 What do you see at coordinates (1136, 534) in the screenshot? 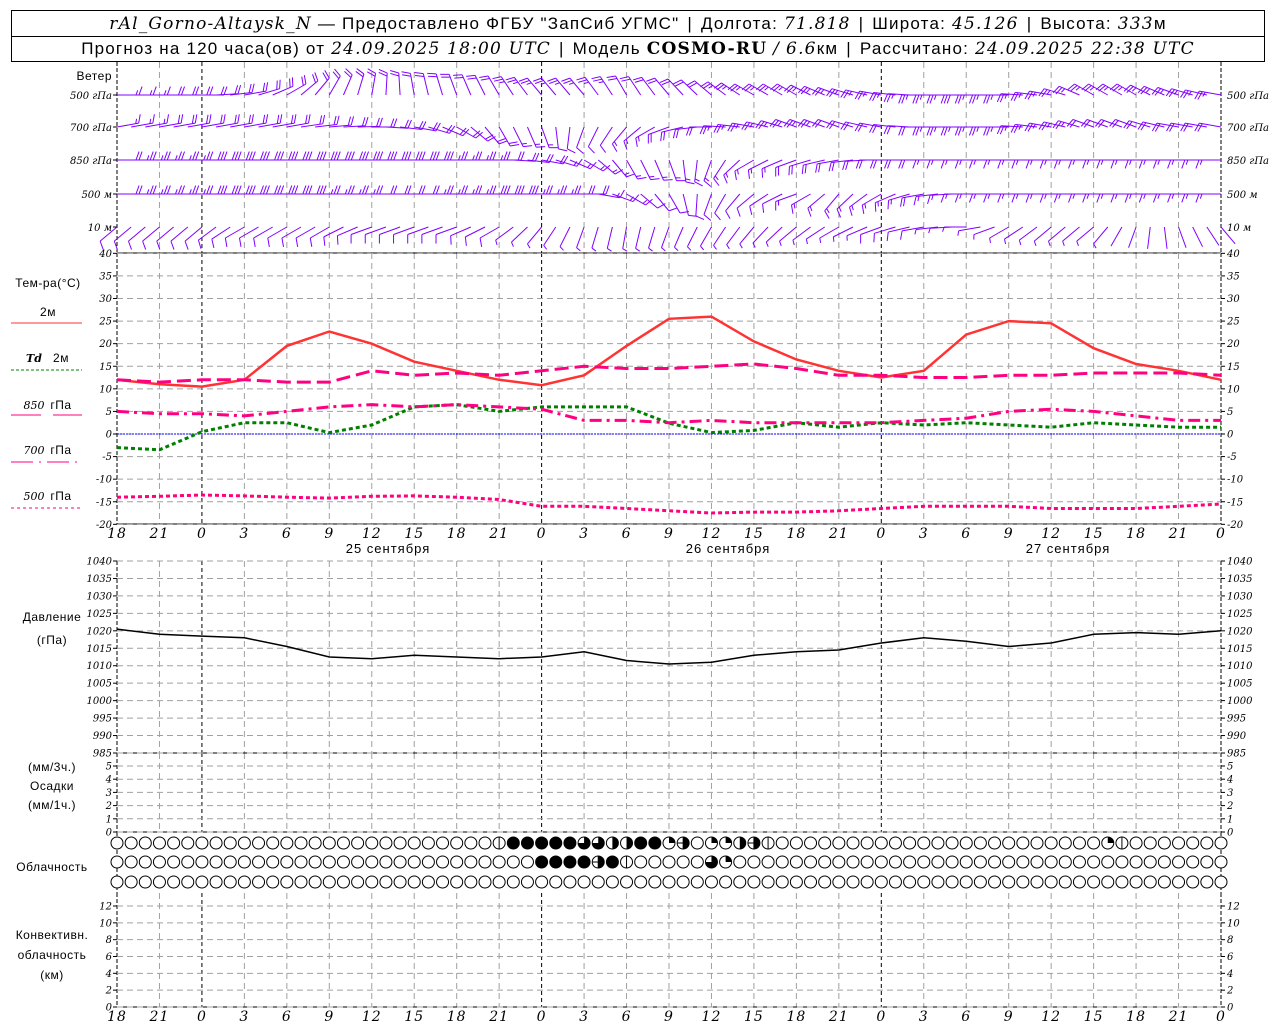
I see `x-tick-label: 18` at bounding box center [1136, 534].